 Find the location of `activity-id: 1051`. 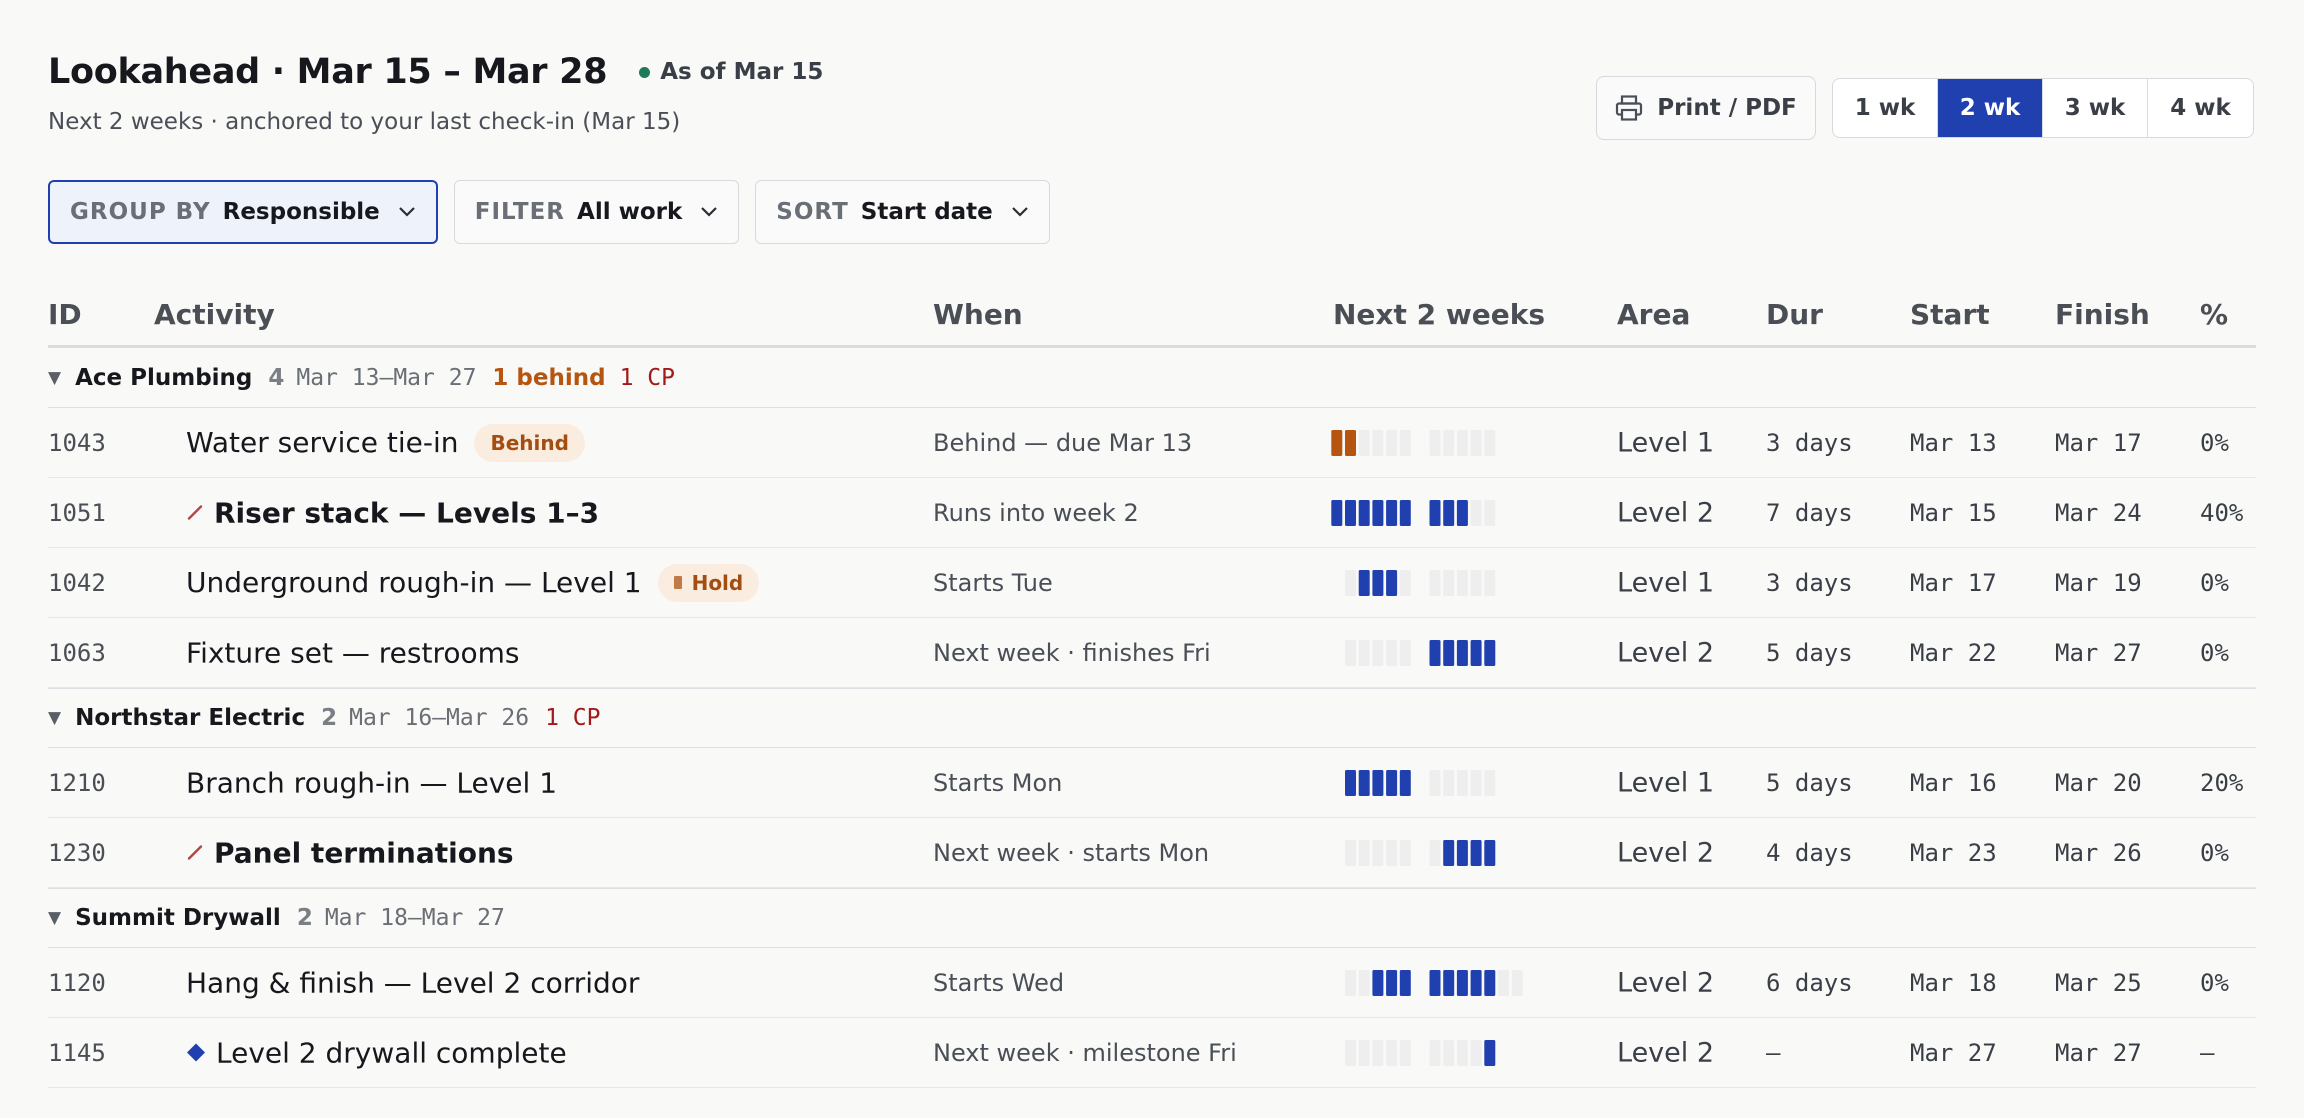

activity-id: 1051 is located at coordinates (77, 512).